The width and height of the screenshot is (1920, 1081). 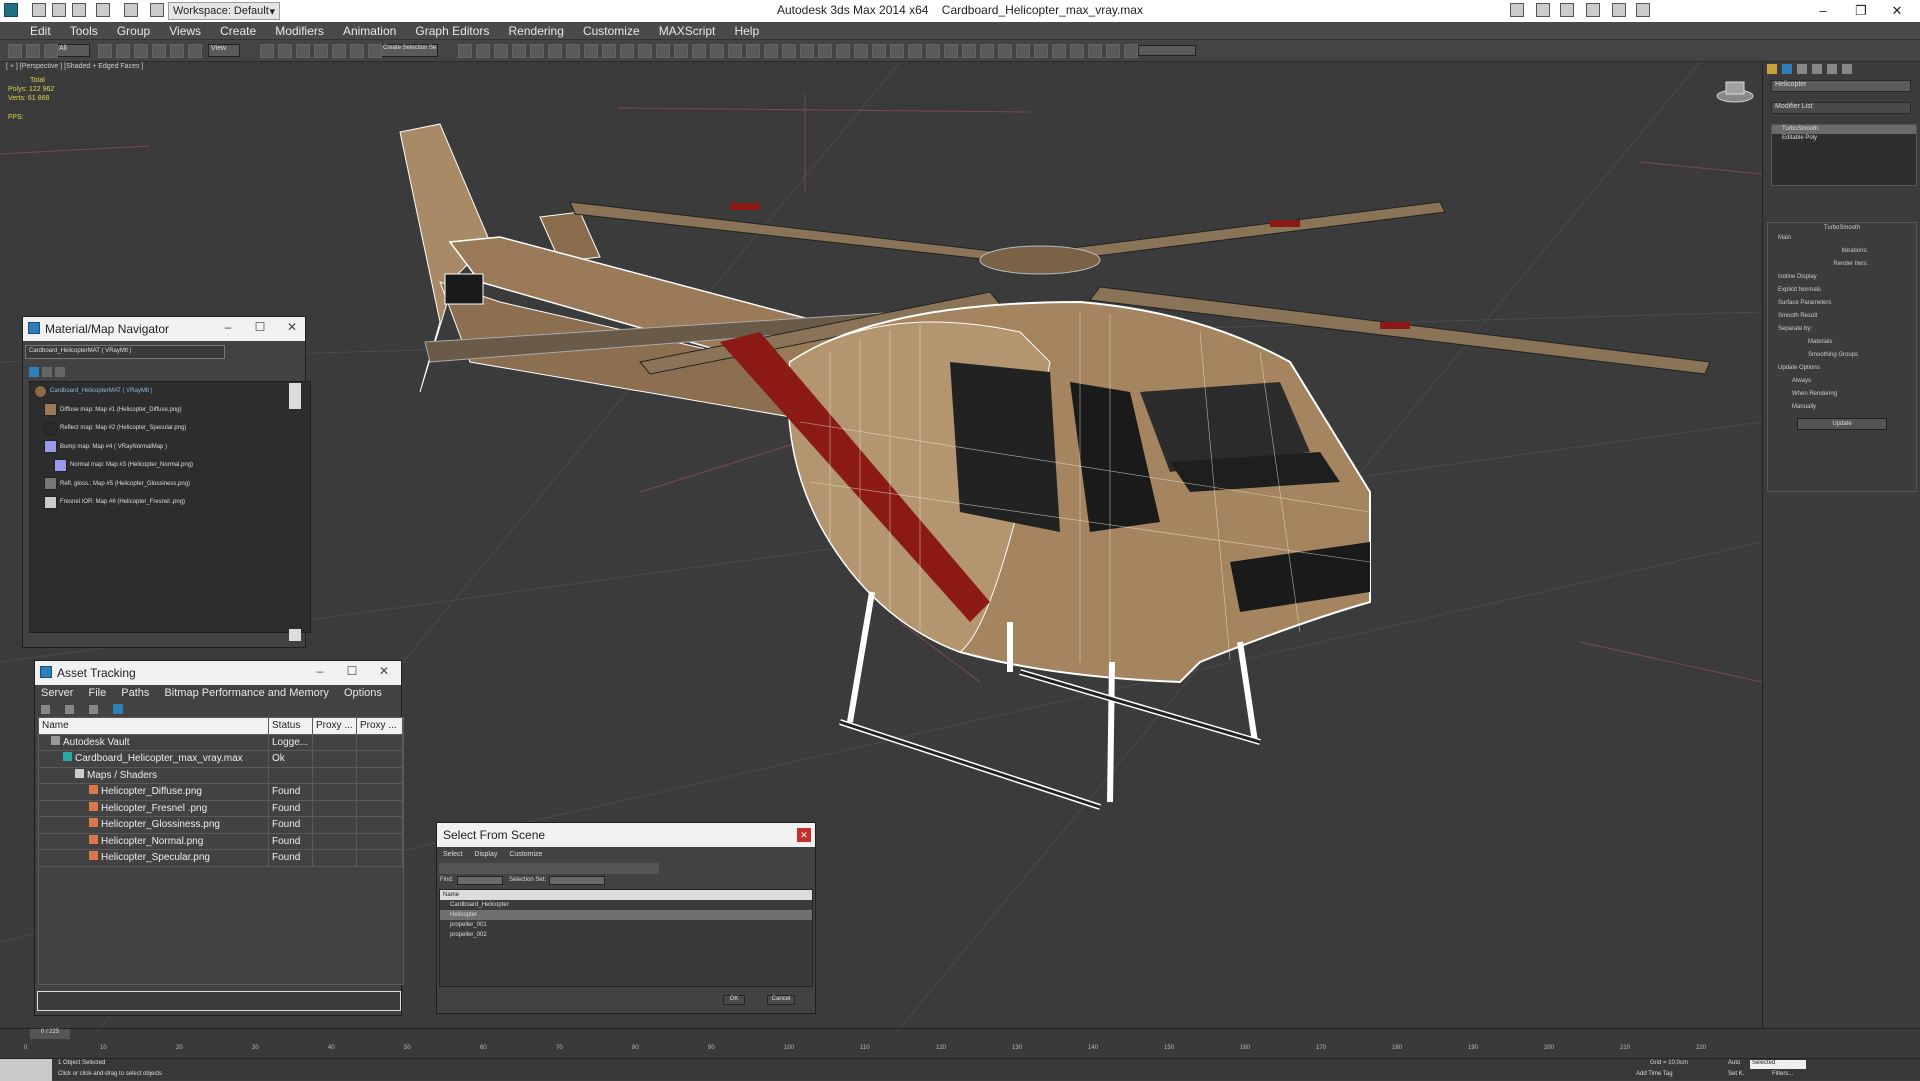 I want to click on motion-tab-icon, so click(x=1817, y=69).